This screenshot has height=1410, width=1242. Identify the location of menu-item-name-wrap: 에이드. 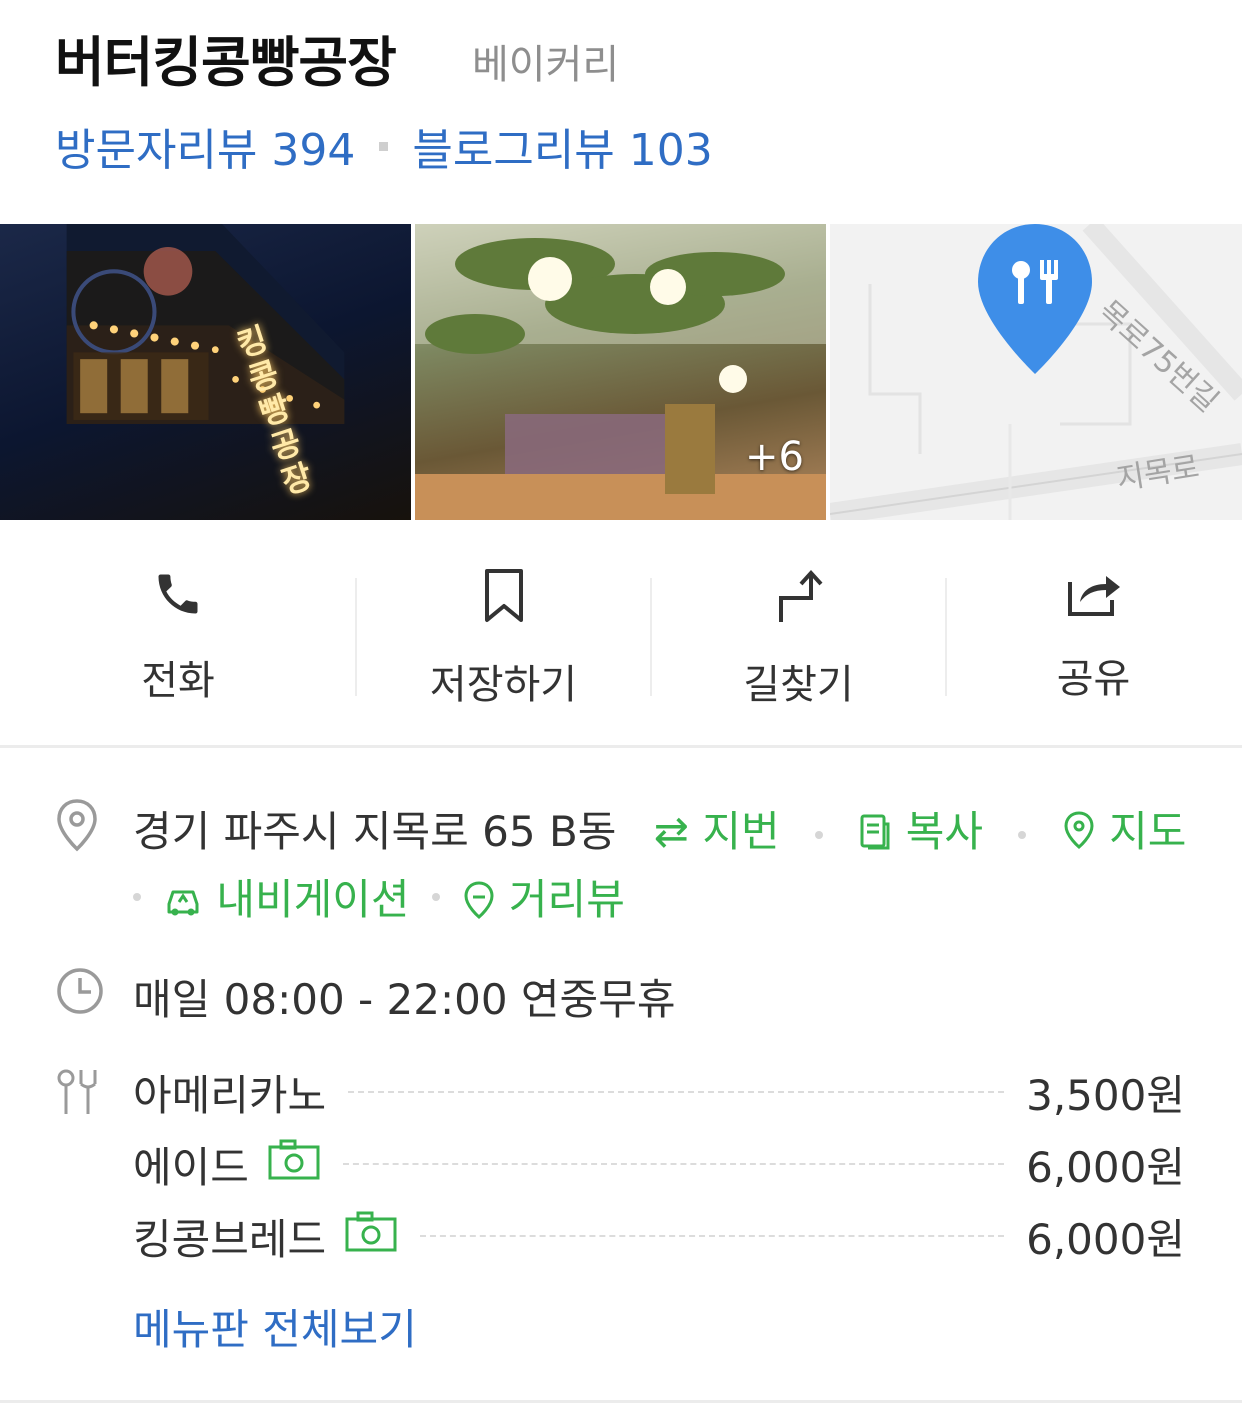
(227, 1164).